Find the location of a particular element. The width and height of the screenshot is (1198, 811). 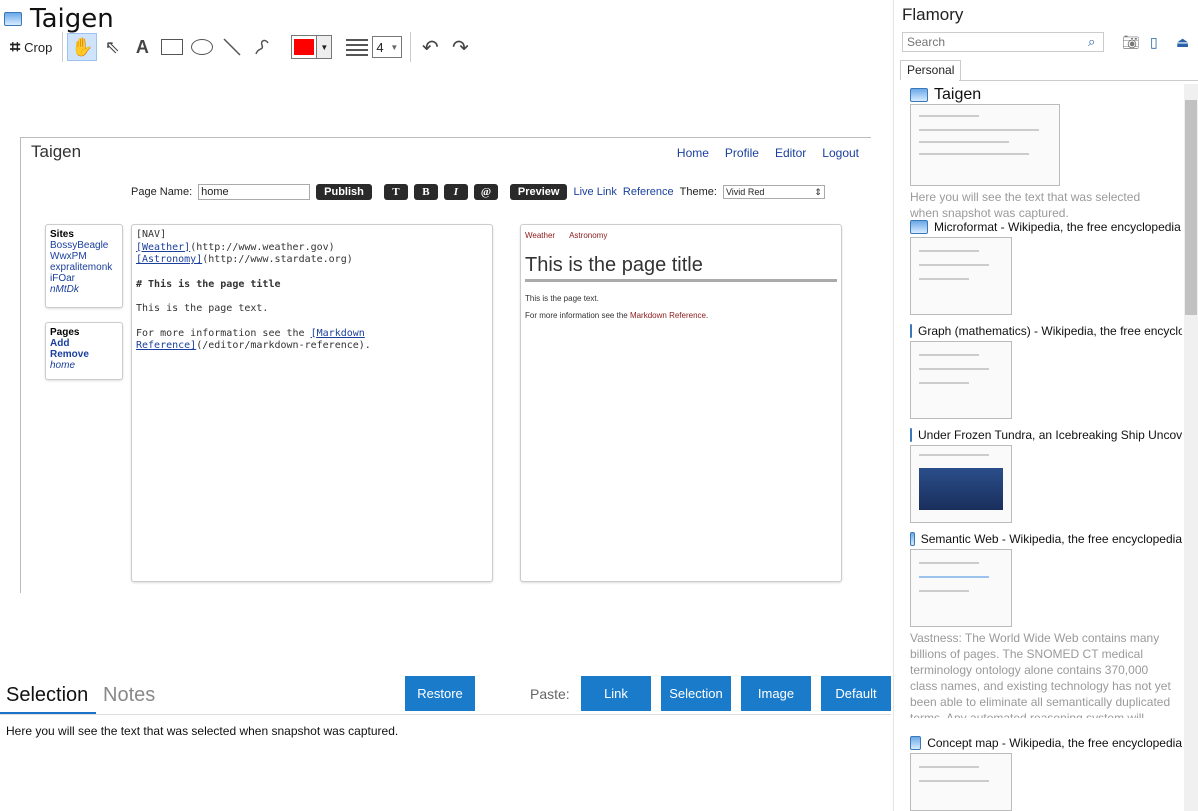

site-item: iFOar is located at coordinates (62, 278).